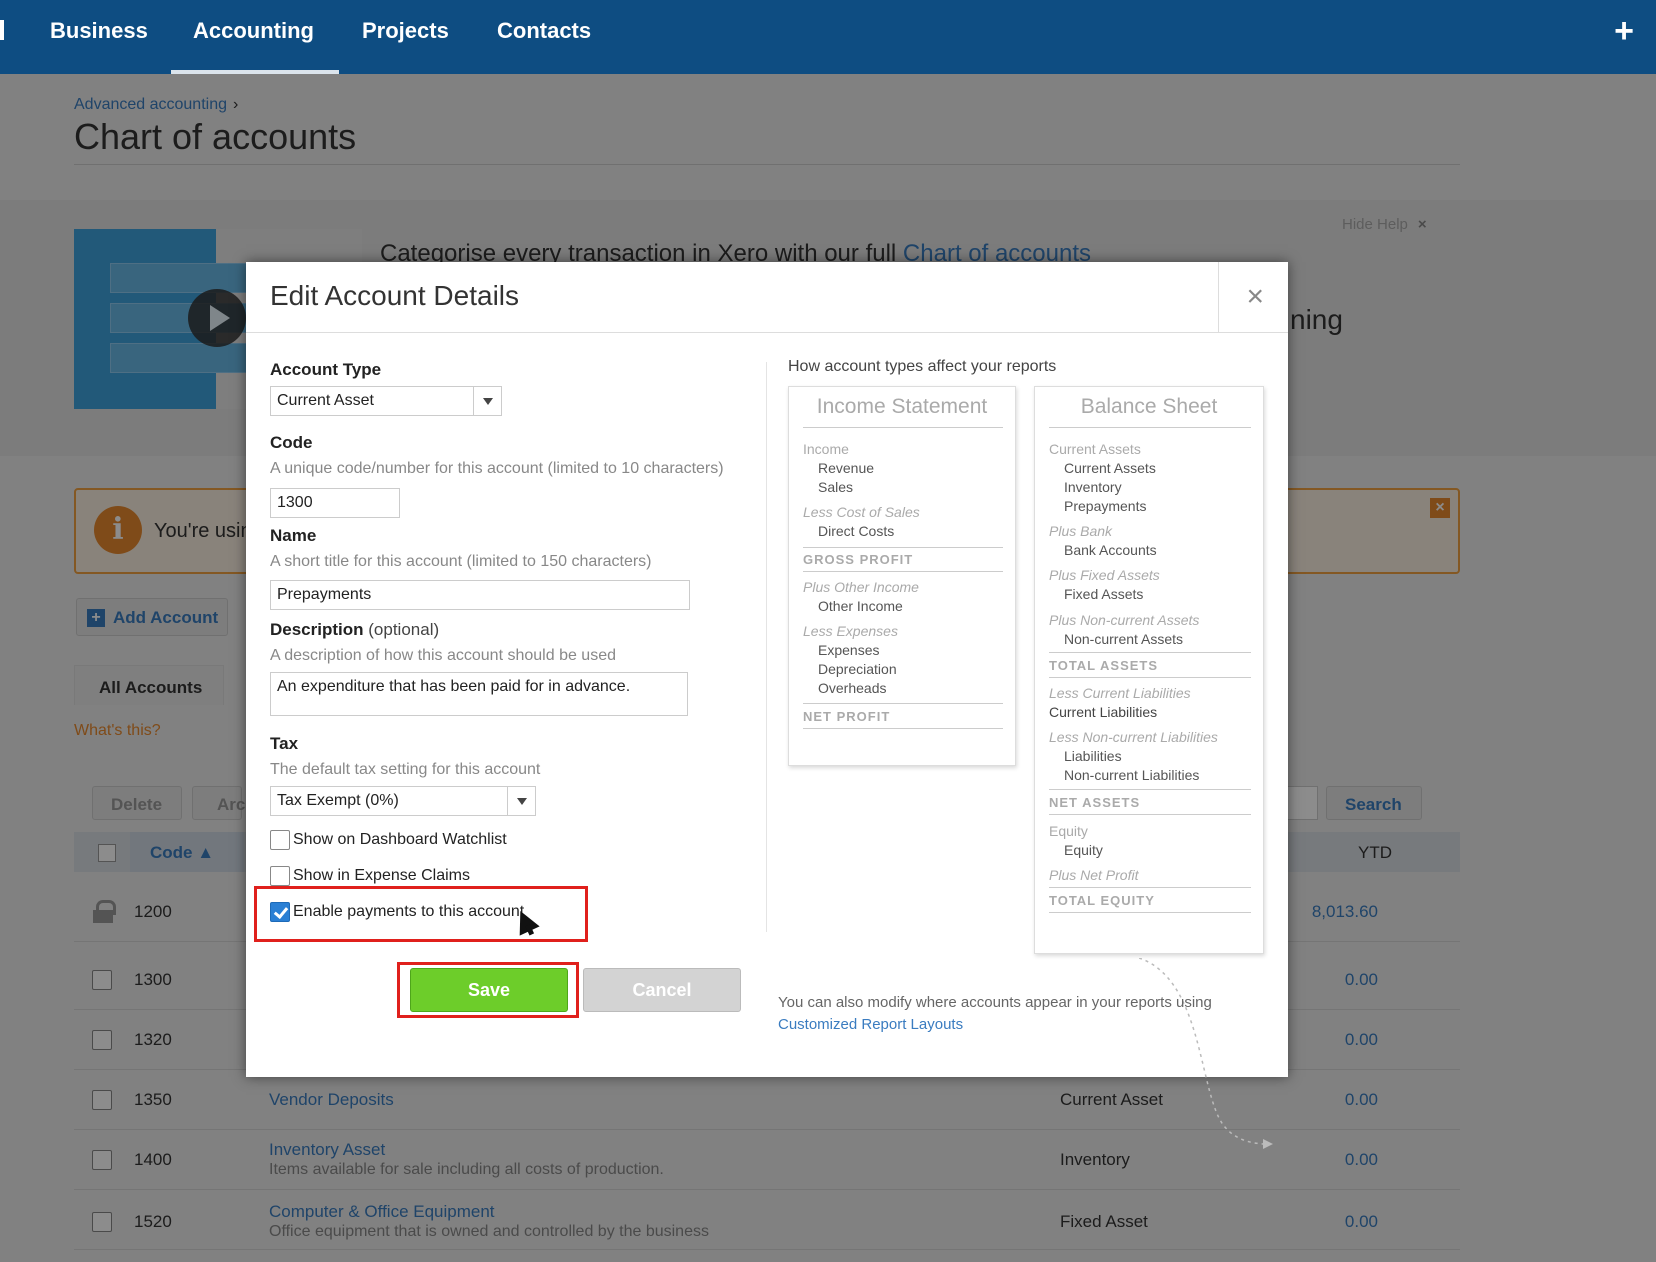  Describe the element at coordinates (335, 503) in the screenshot. I see `code-input: 1300` at that location.